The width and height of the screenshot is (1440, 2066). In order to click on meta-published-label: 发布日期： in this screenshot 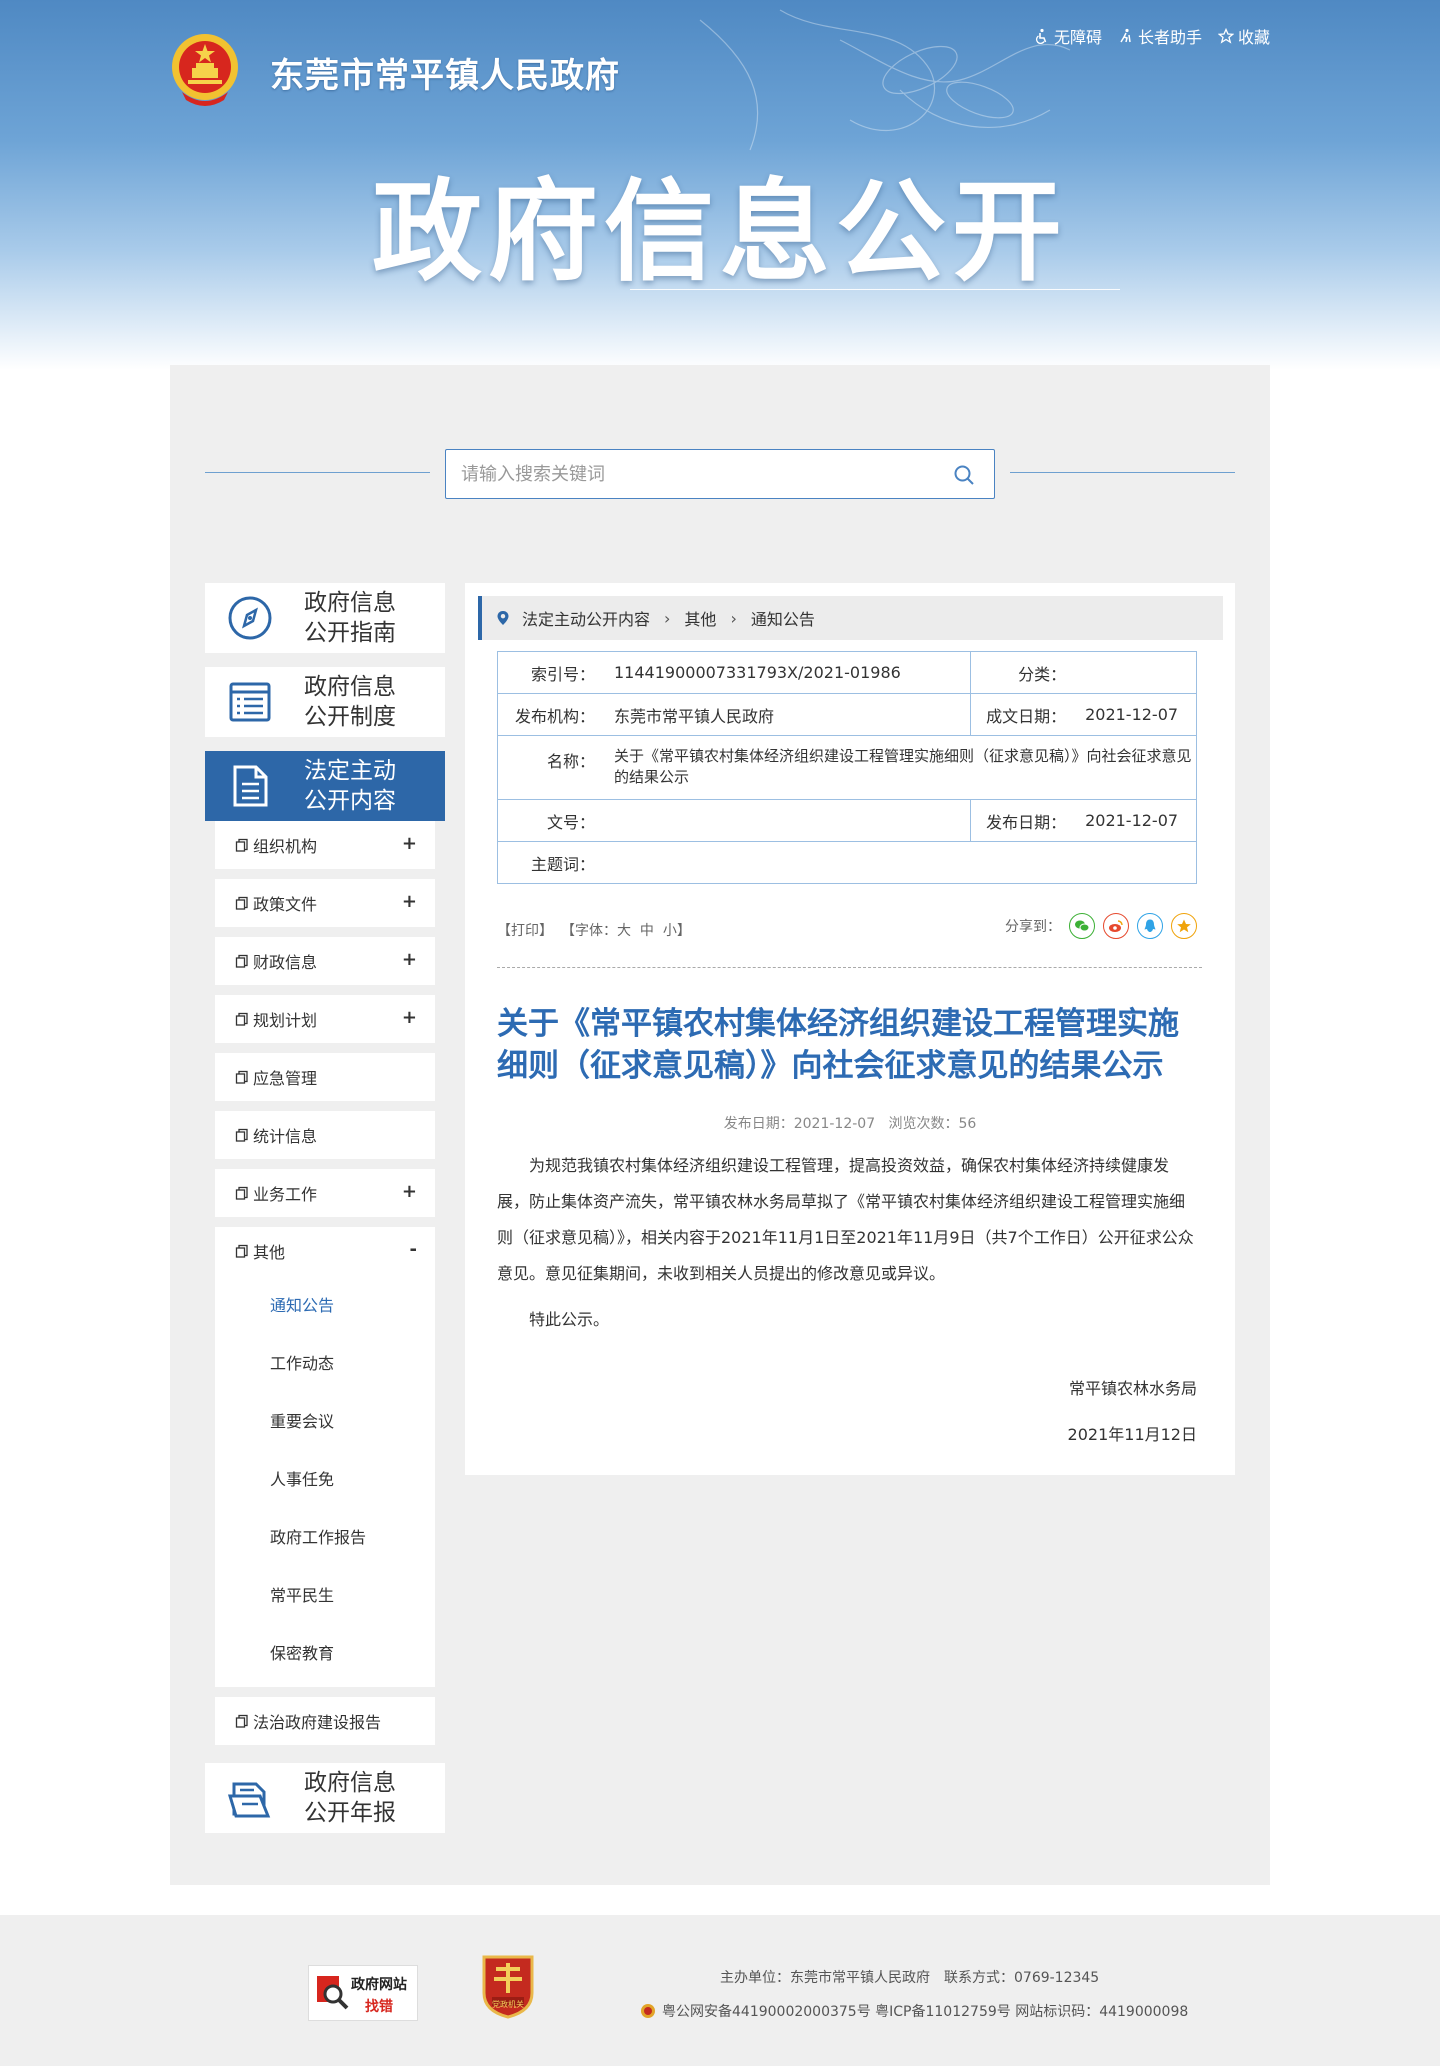, I will do `click(1025, 820)`.